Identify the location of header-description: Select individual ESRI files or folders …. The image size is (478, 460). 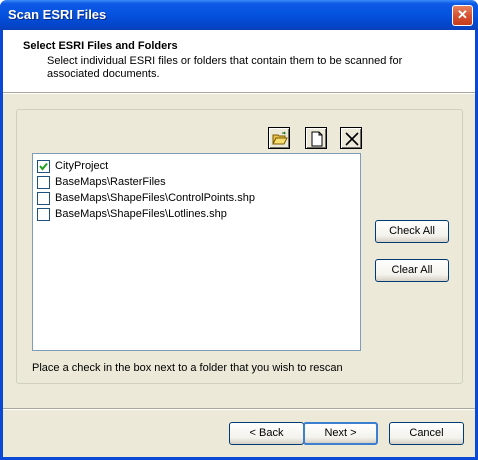
(225, 67).